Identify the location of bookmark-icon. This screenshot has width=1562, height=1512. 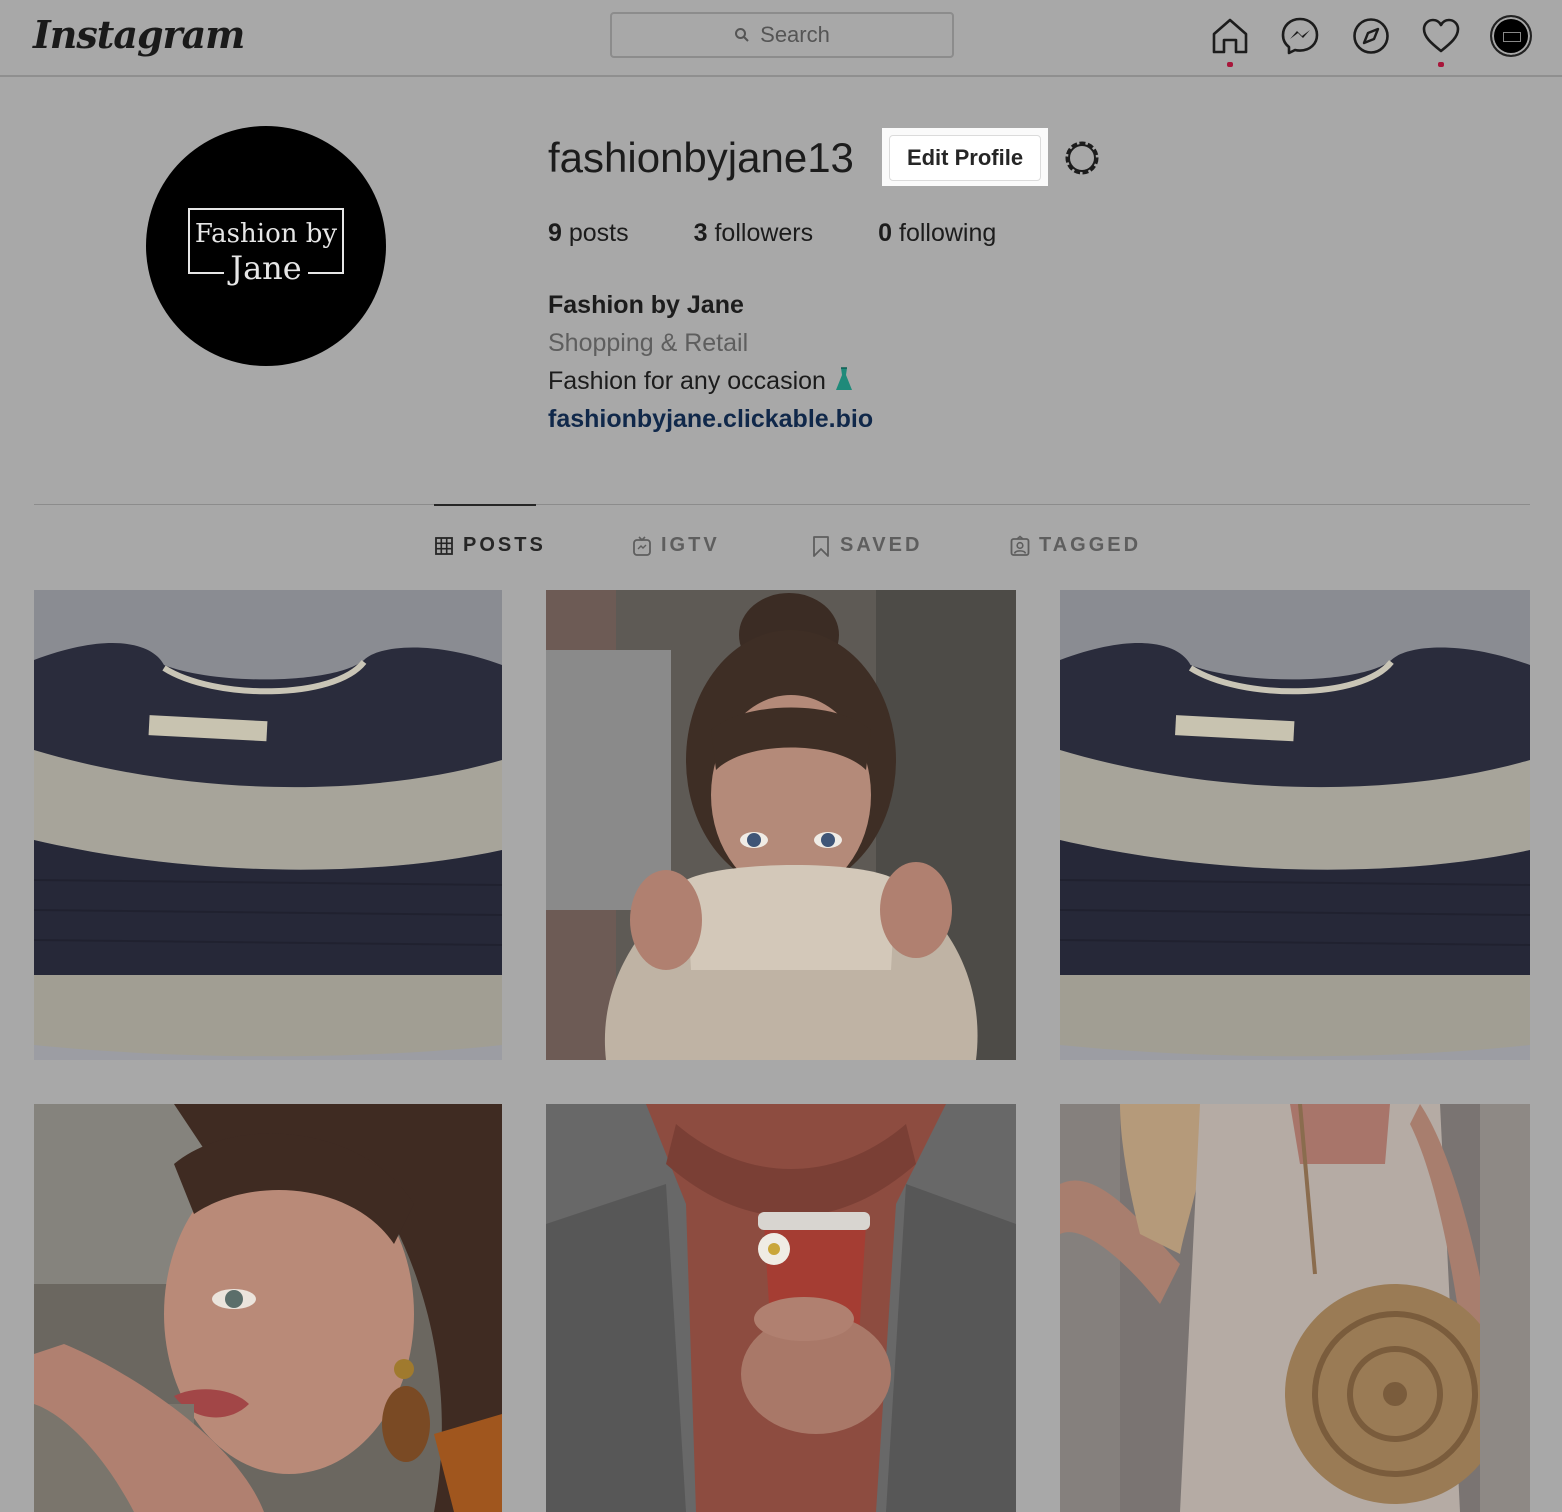
(821, 546).